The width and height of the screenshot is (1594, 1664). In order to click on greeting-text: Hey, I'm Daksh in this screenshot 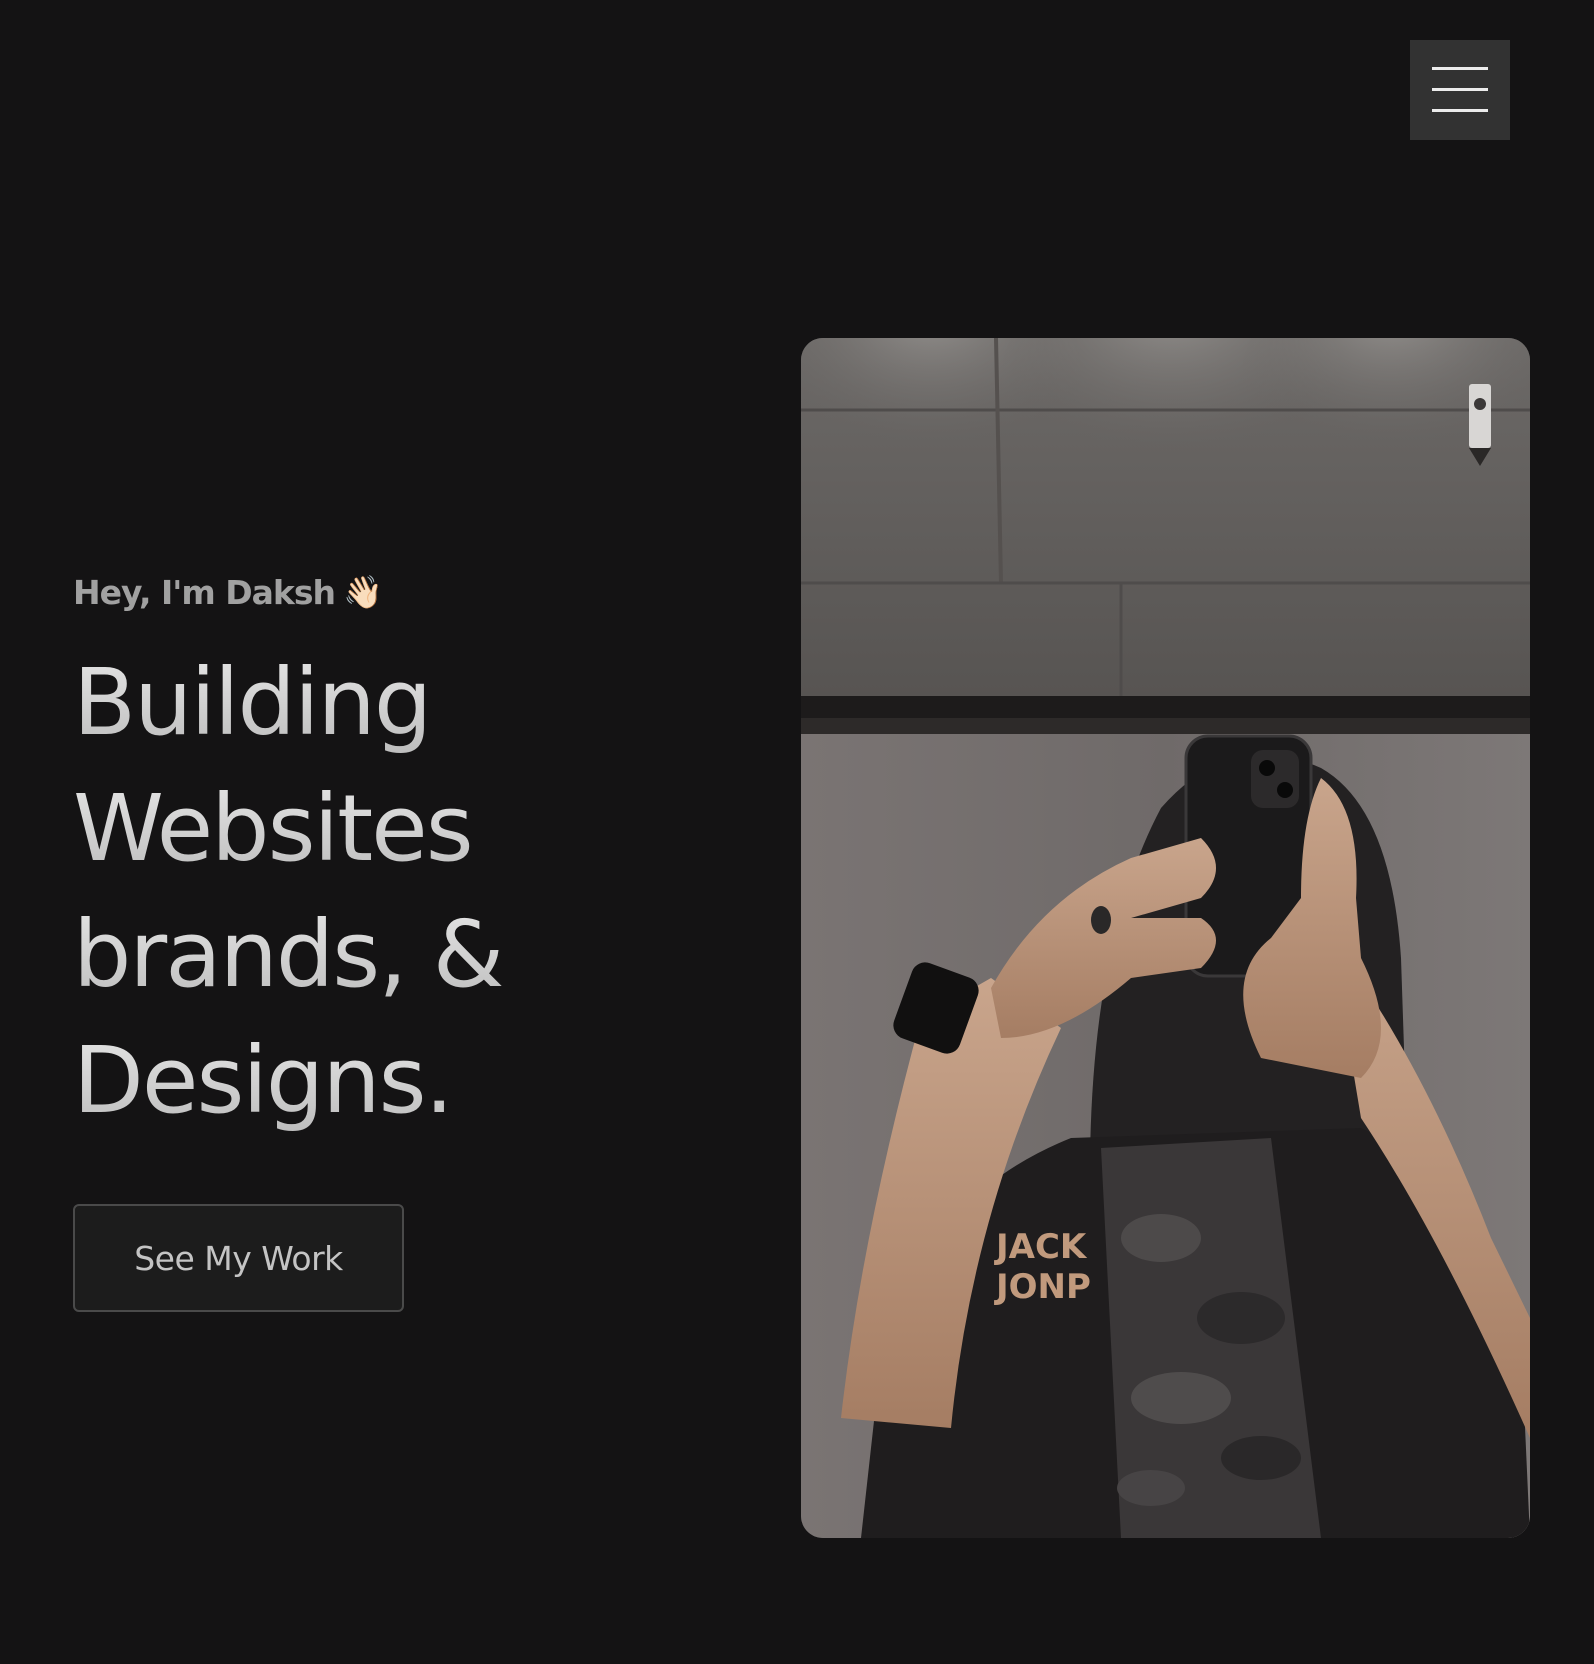, I will do `click(204, 592)`.